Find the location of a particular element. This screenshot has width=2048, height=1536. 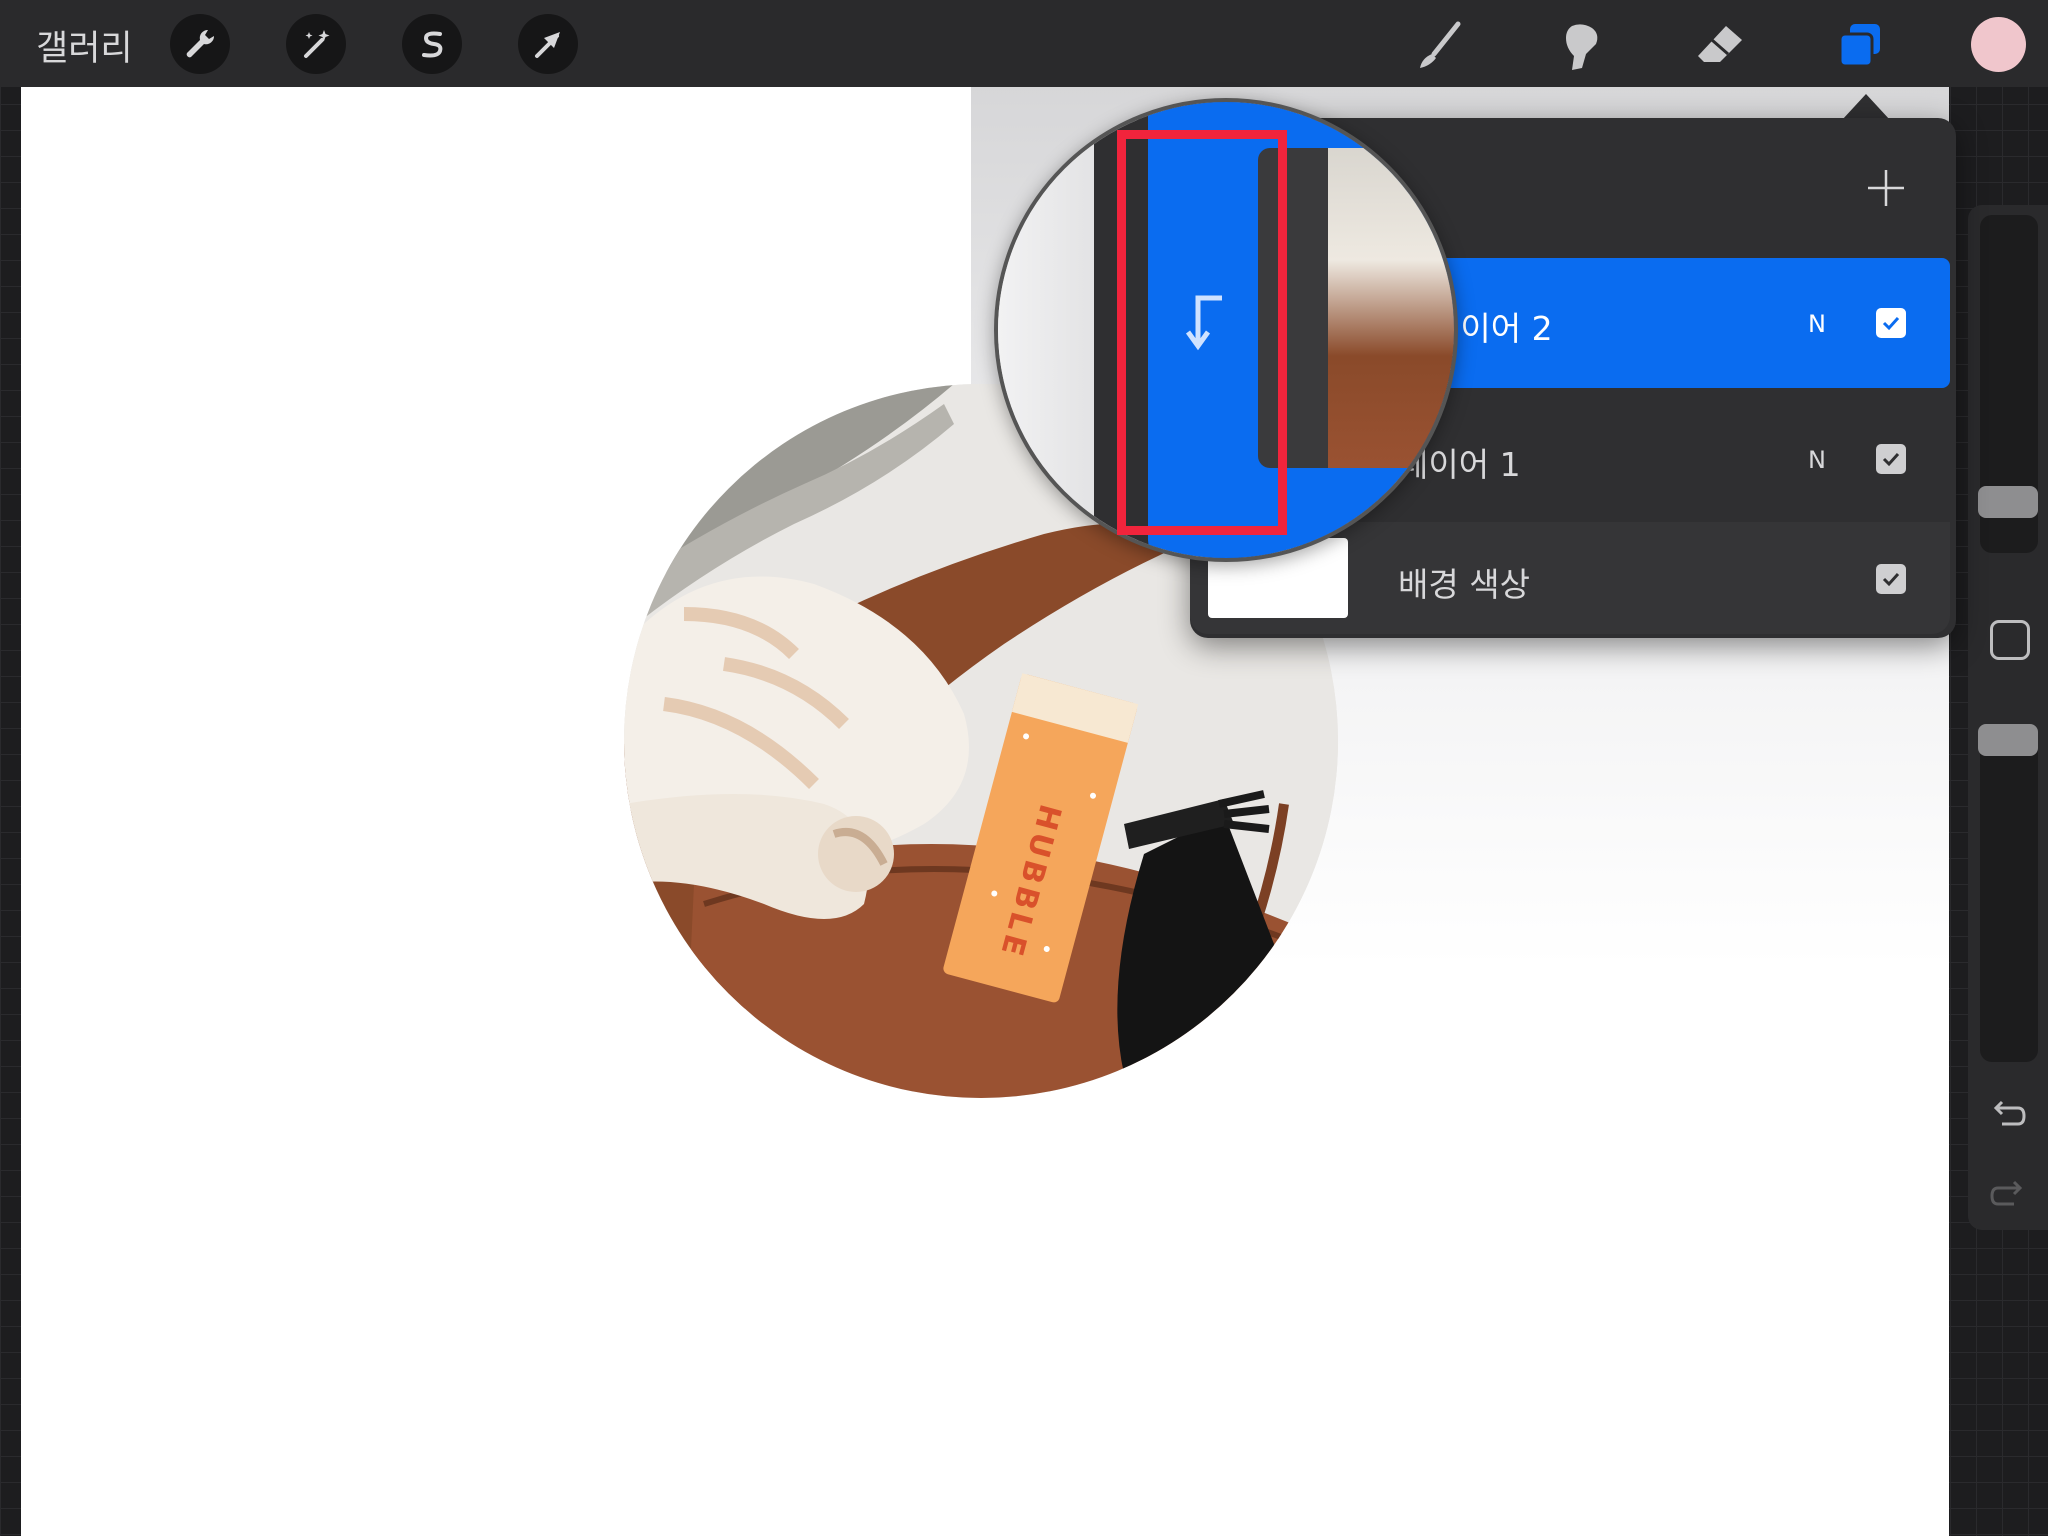

brush-size-thumb is located at coordinates (2008, 502).